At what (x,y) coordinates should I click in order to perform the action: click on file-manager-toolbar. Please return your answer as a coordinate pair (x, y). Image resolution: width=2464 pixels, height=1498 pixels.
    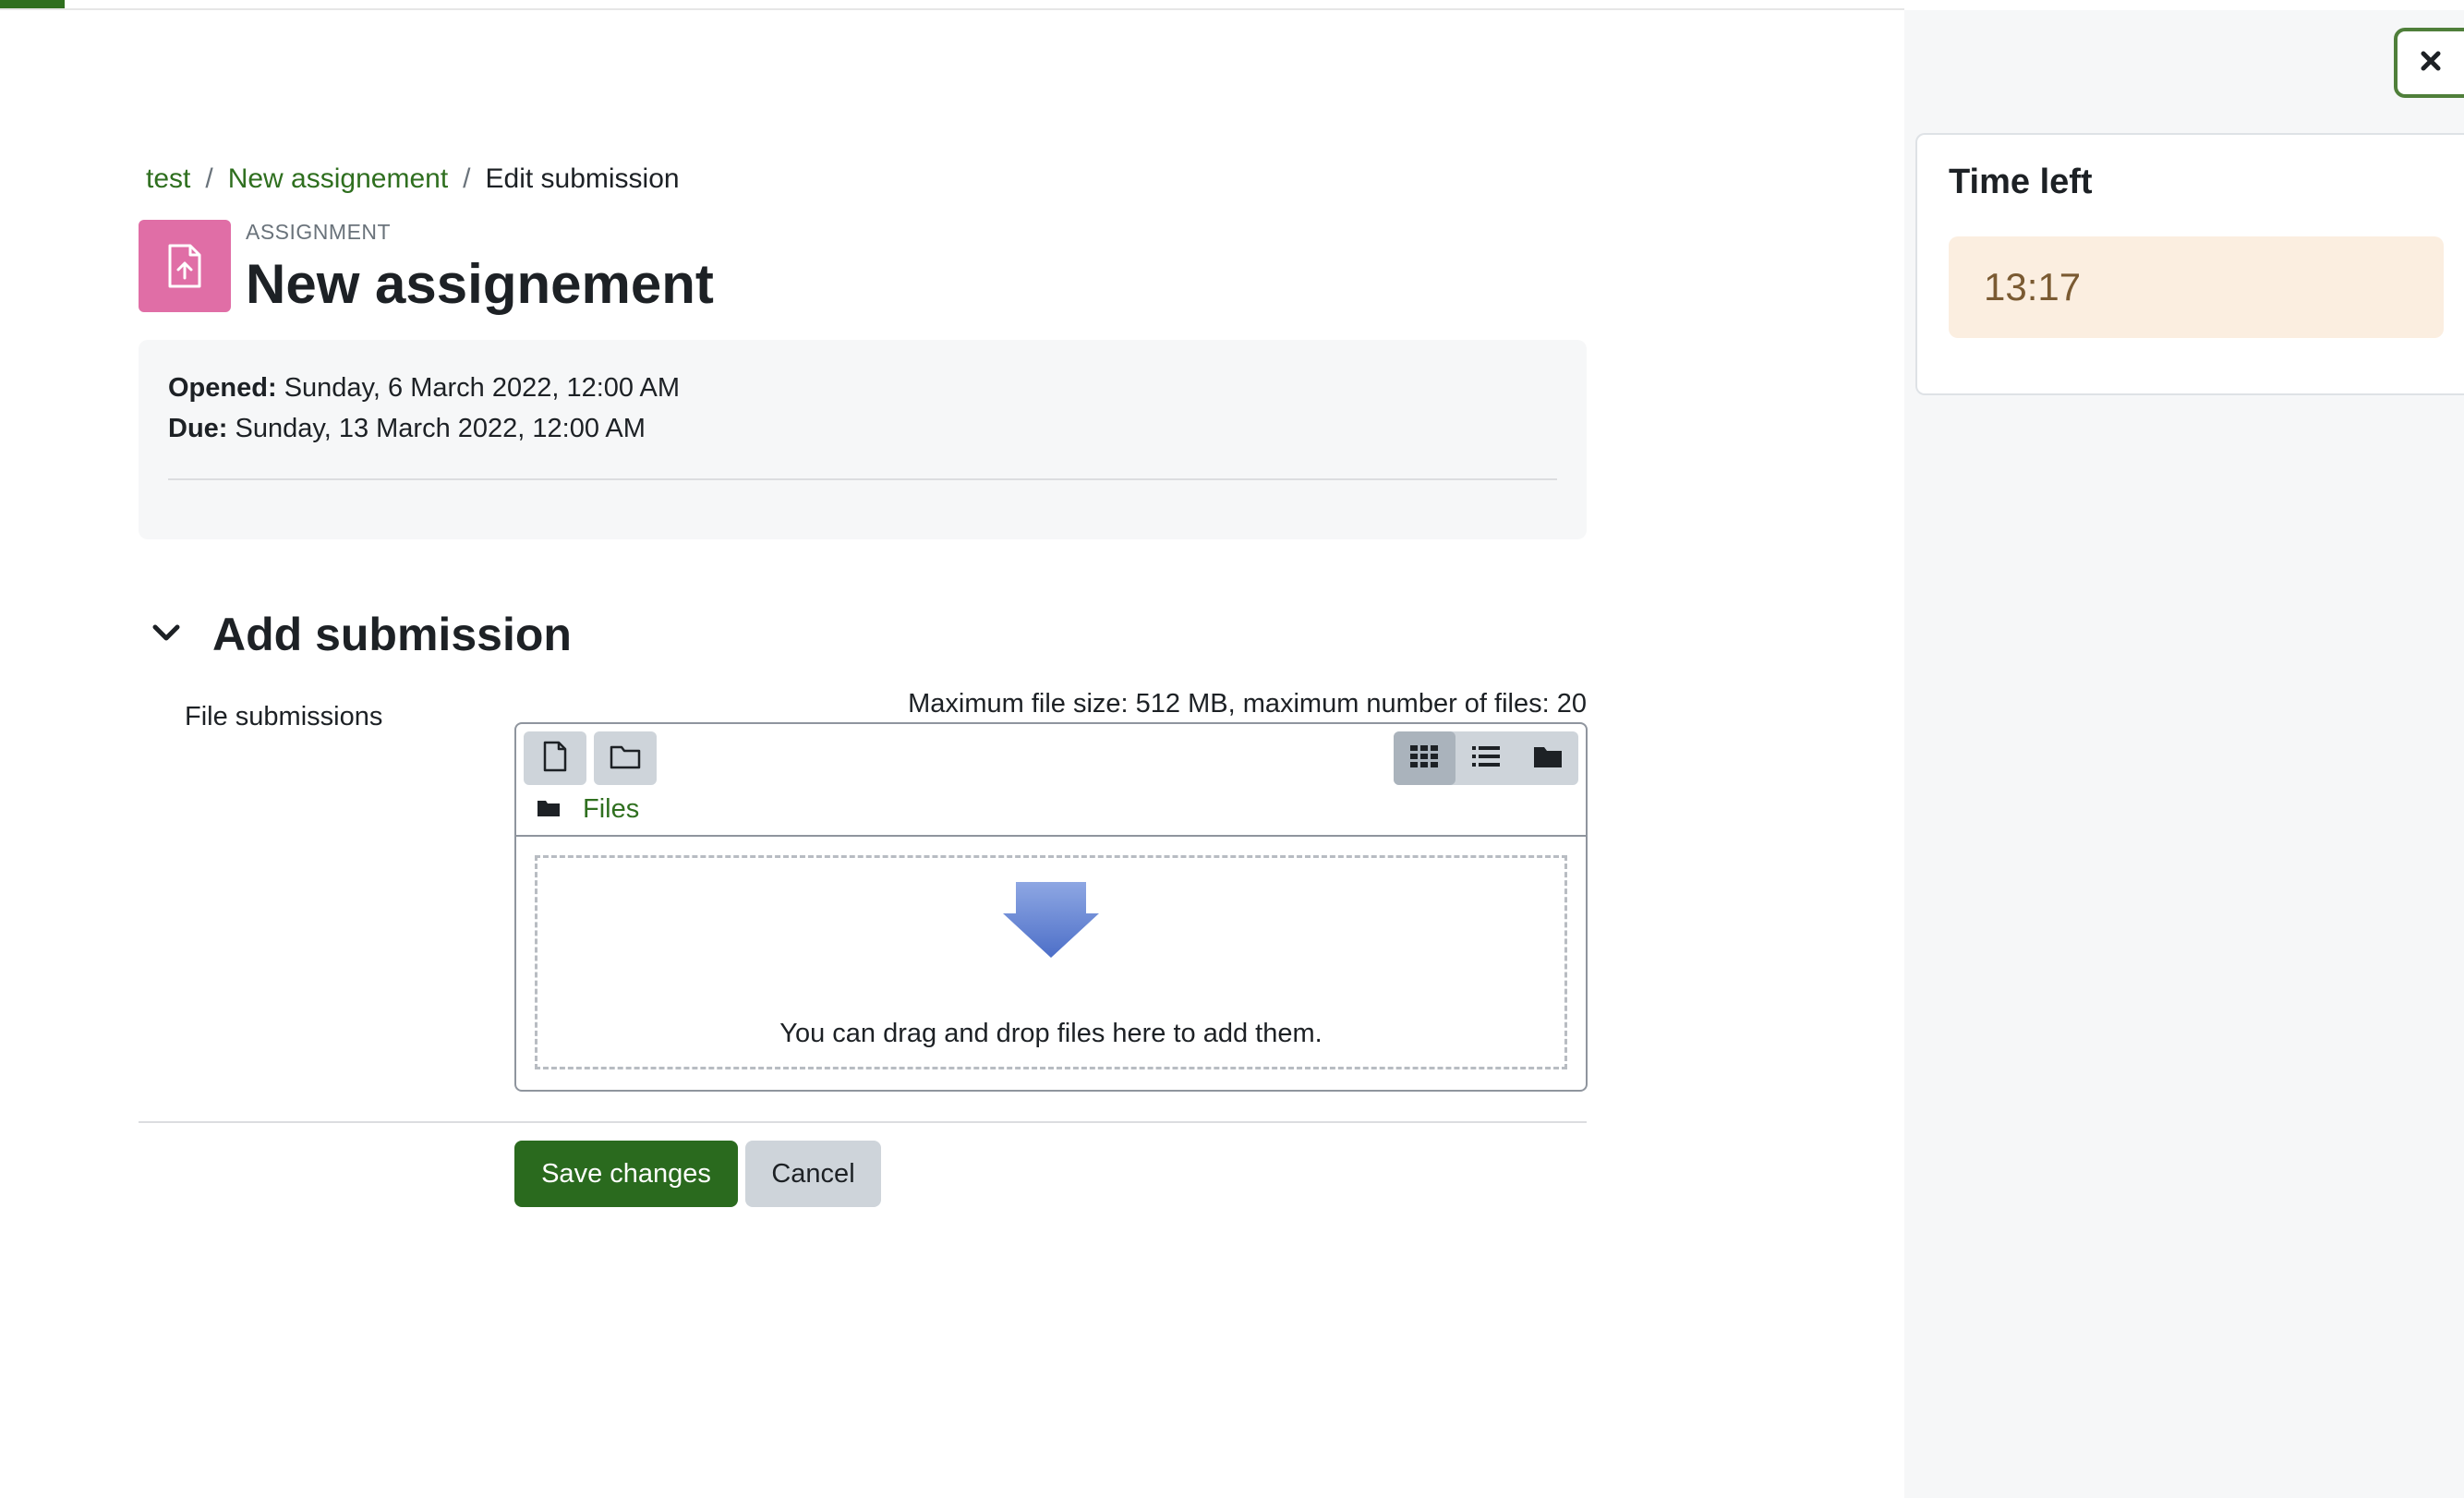
    Looking at the image, I should click on (1051, 758).